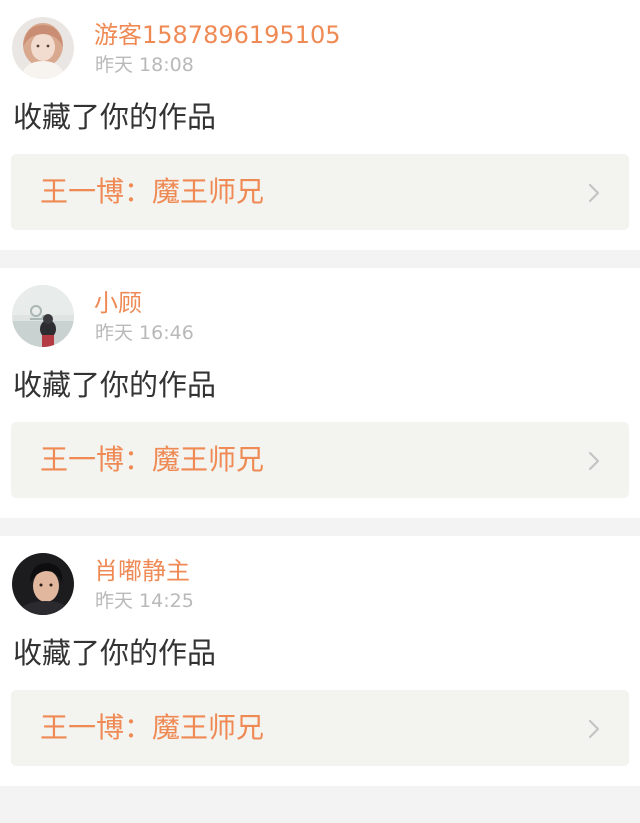 The image size is (640, 823). I want to click on username: 小顾, so click(118, 303).